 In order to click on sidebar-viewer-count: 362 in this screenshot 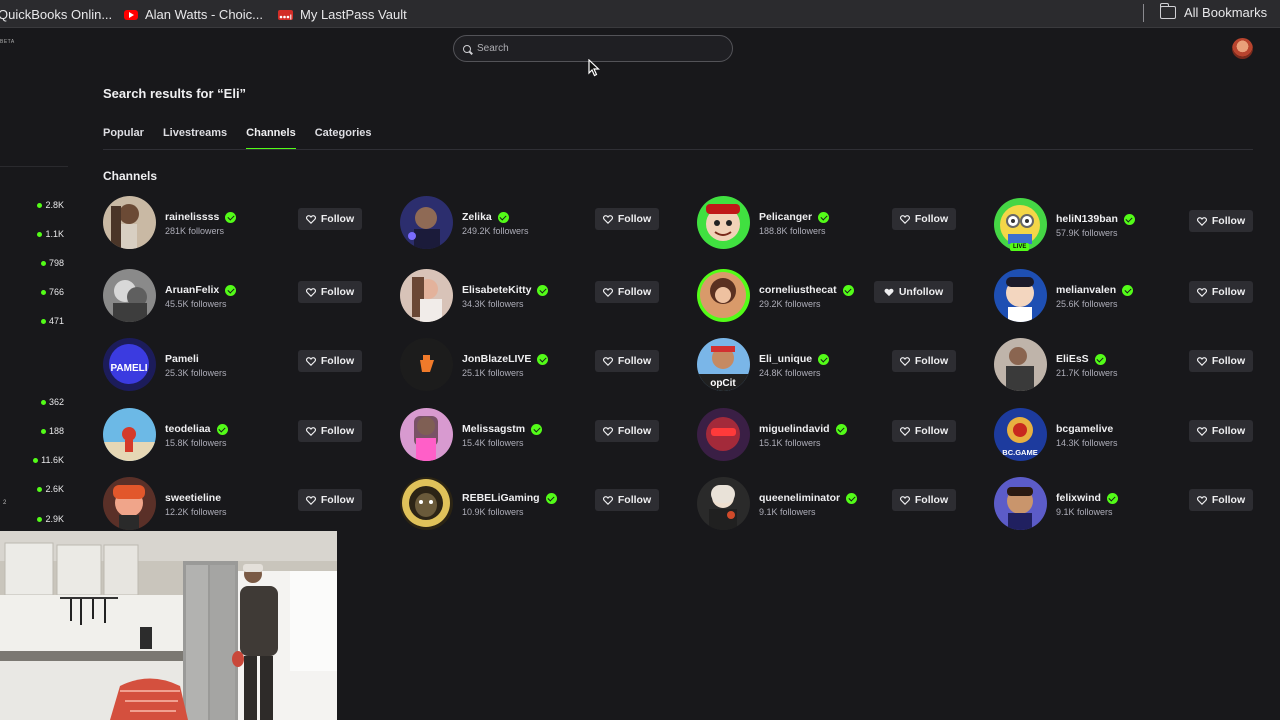, I will do `click(32, 402)`.